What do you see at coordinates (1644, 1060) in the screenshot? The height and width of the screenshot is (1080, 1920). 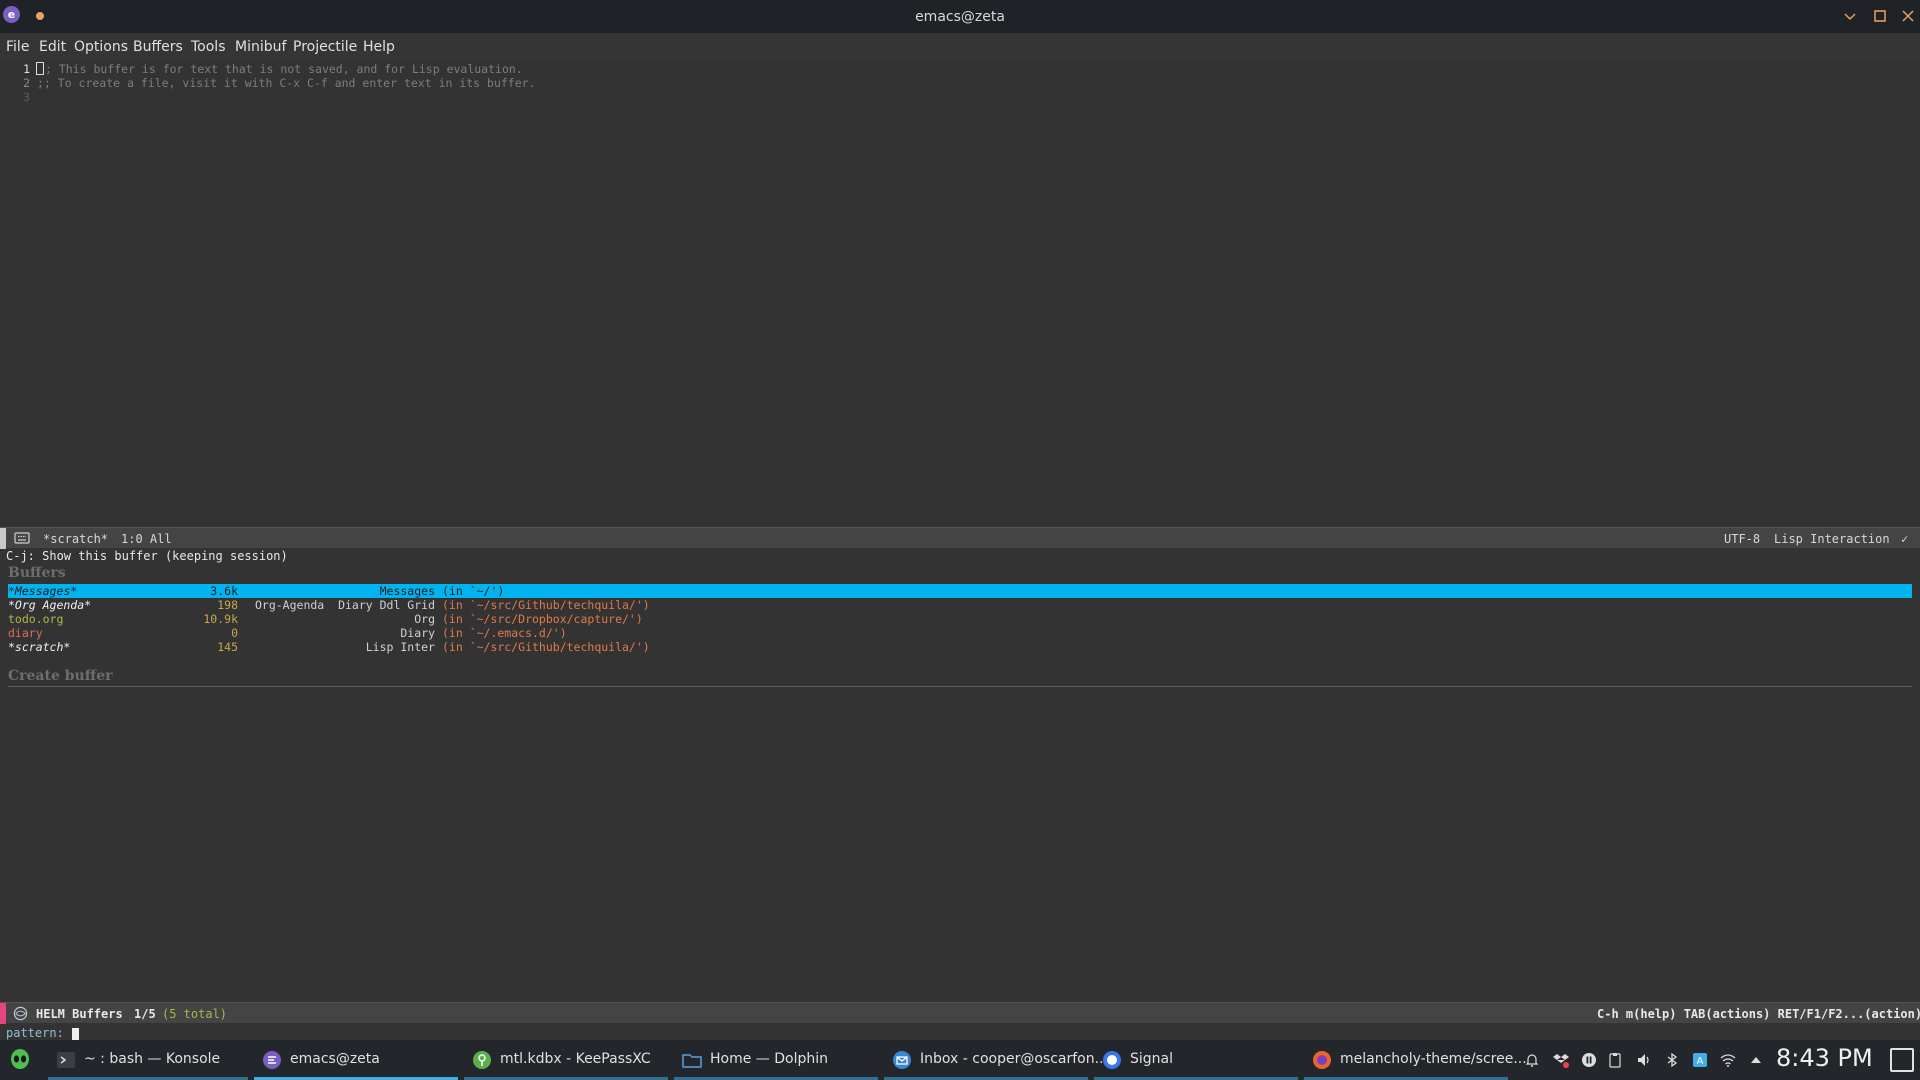 I see `volume-icon` at bounding box center [1644, 1060].